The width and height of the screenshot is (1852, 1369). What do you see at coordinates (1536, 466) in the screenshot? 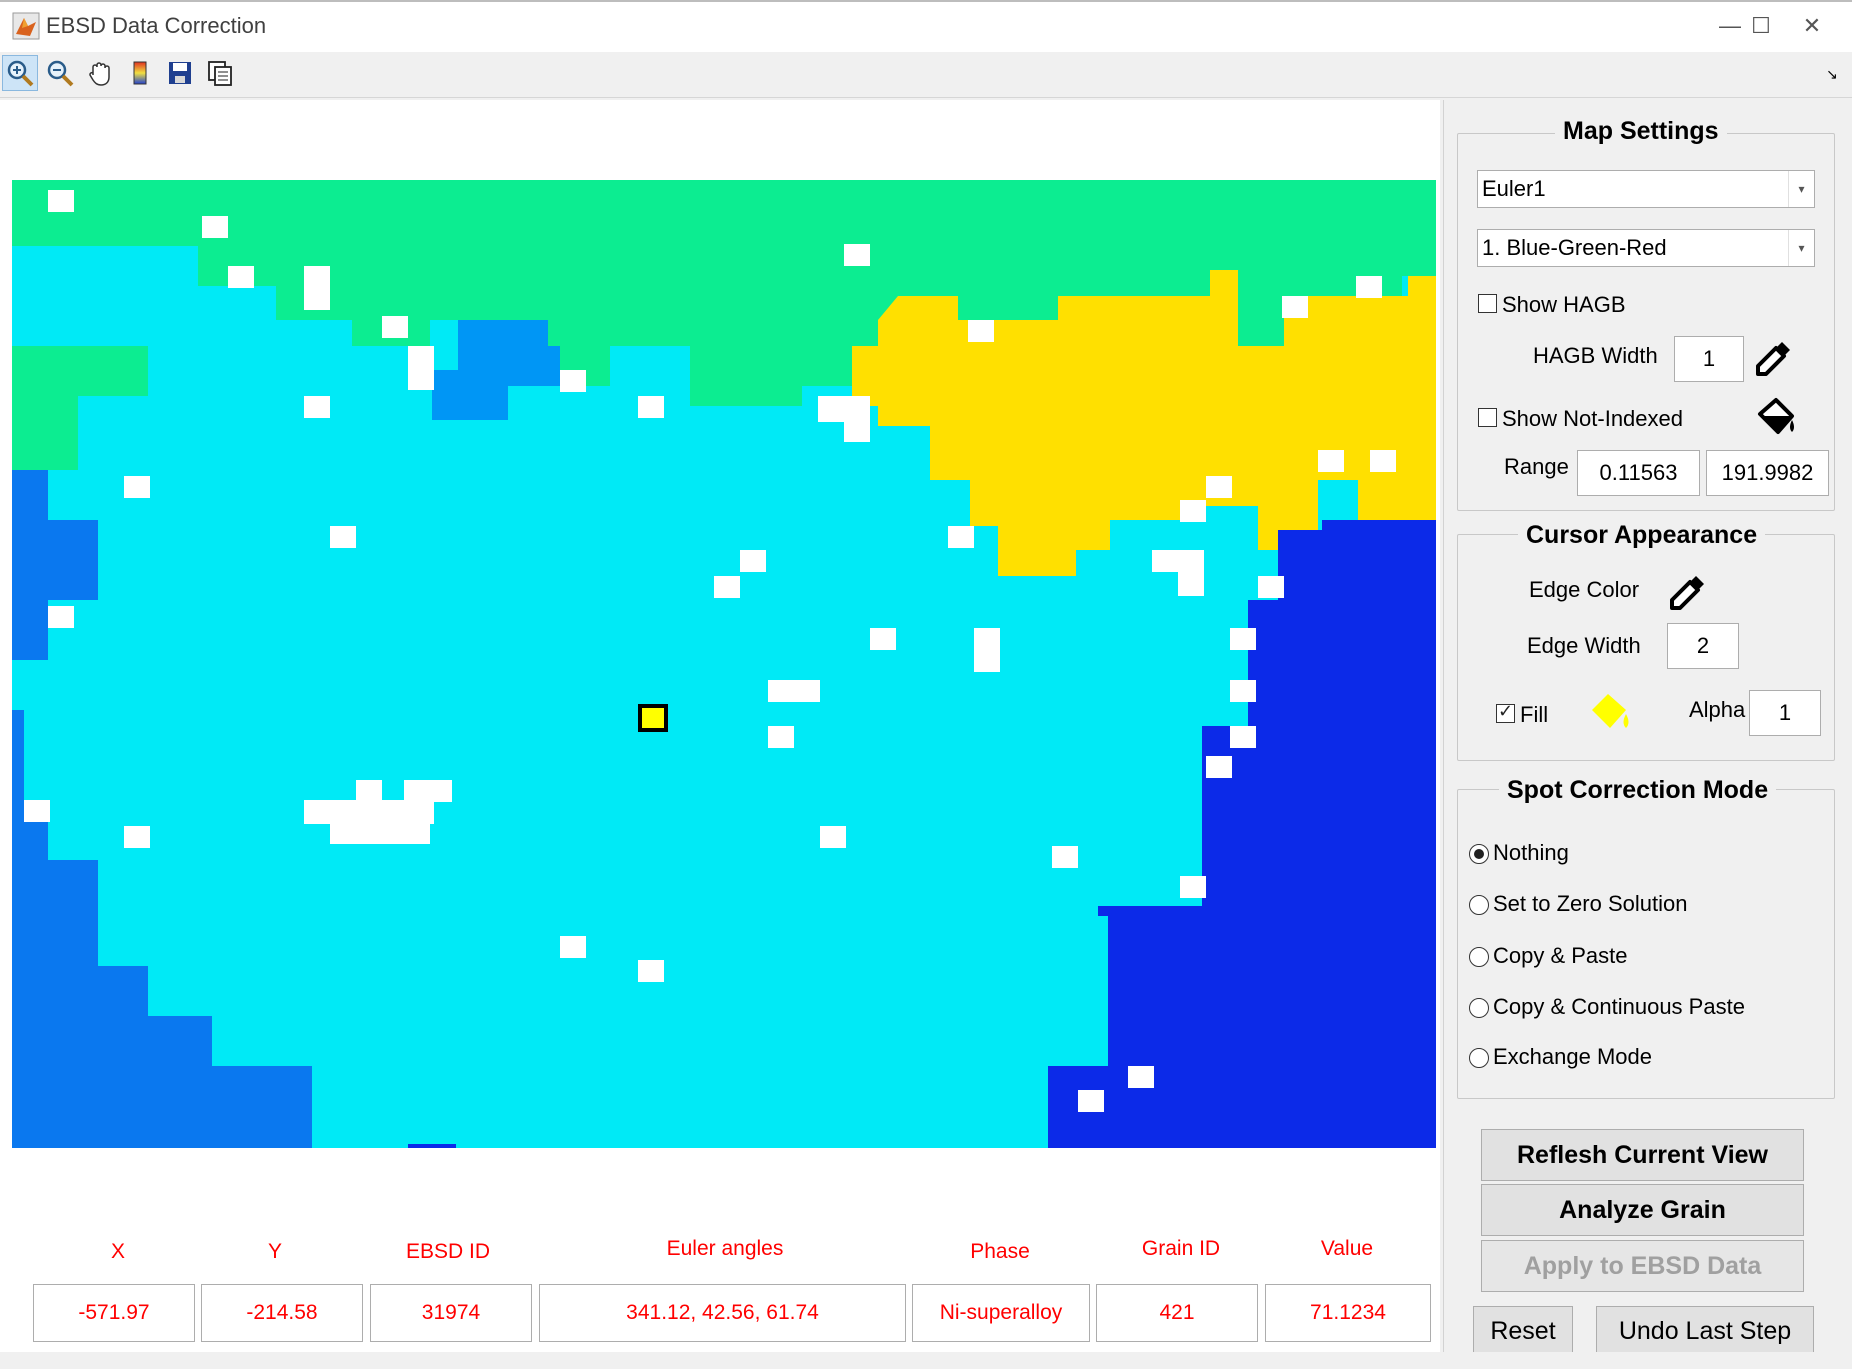
I see `range-label: Range` at bounding box center [1536, 466].